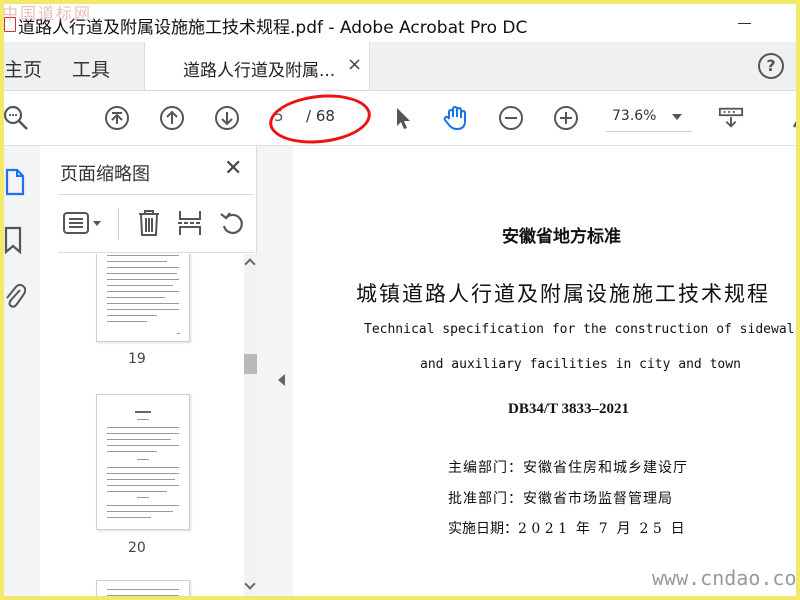 This screenshot has height=600, width=800. What do you see at coordinates (281, 380) in the screenshot?
I see `collapse-panel-icon` at bounding box center [281, 380].